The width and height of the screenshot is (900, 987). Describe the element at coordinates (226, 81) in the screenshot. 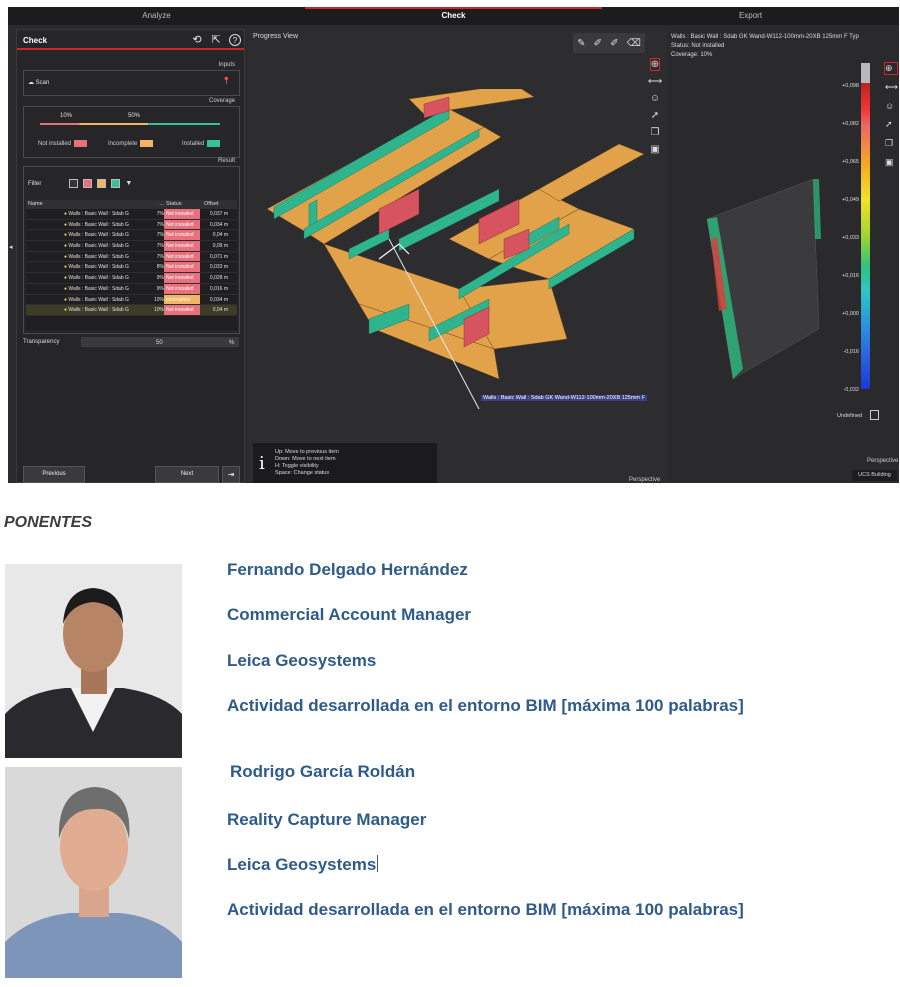

I see `pin-icon: 📍` at that location.